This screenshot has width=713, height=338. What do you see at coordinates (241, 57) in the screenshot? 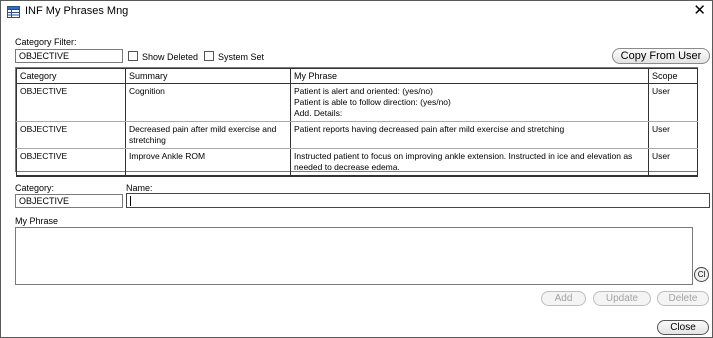
I see `system-set-label: System Set` at bounding box center [241, 57].